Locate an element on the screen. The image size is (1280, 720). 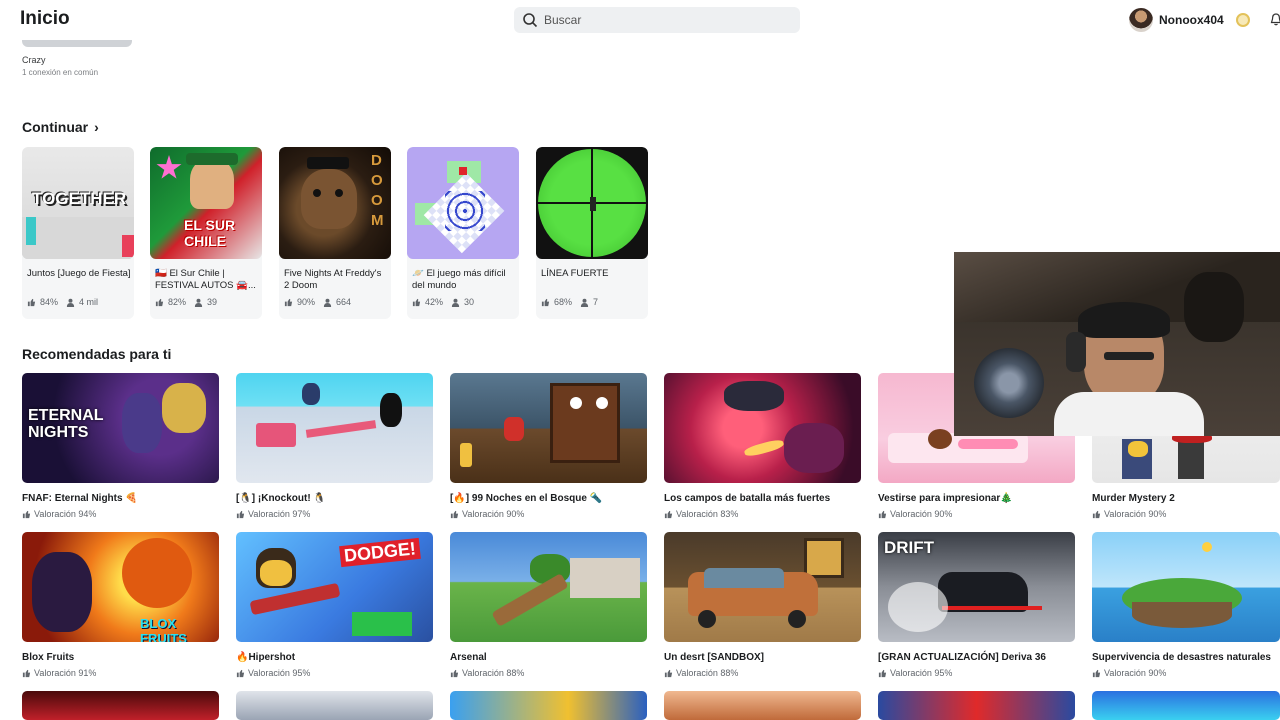
game-stats: 84% 4 mil is located at coordinates (62, 302).